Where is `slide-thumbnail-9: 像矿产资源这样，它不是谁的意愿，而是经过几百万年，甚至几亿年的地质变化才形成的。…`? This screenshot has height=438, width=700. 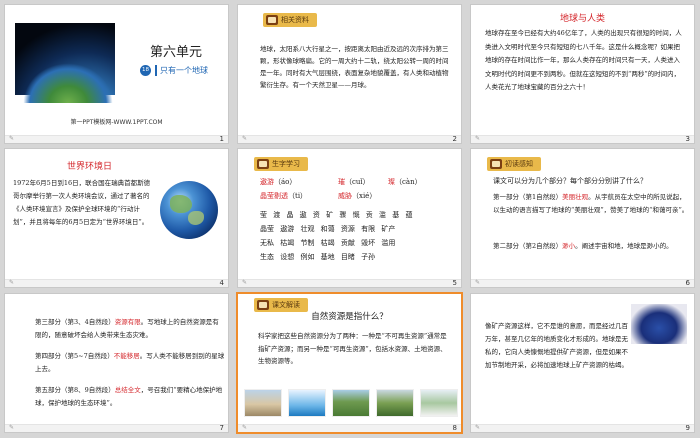
slide-thumbnail-9: 像矿产资源这样，它不是谁的意愿，而是经过几百万年，甚至几亿年的地质变化才形成的。… is located at coordinates (582, 363).